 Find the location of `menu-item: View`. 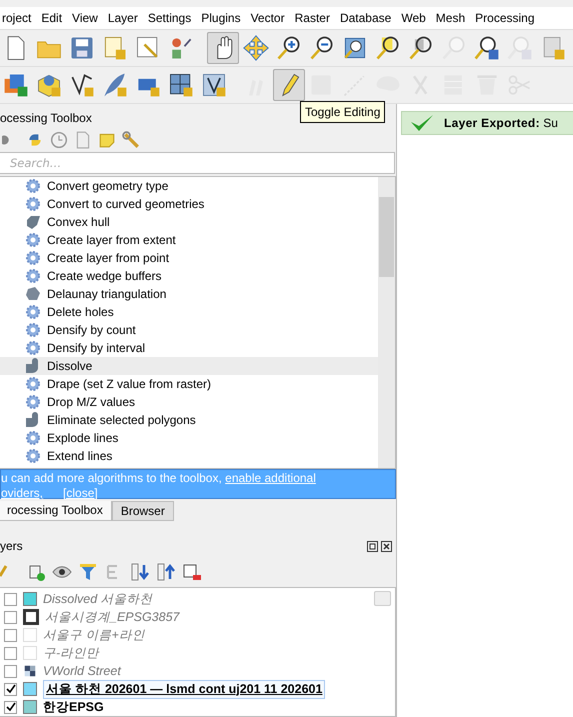

menu-item: View is located at coordinates (85, 18).